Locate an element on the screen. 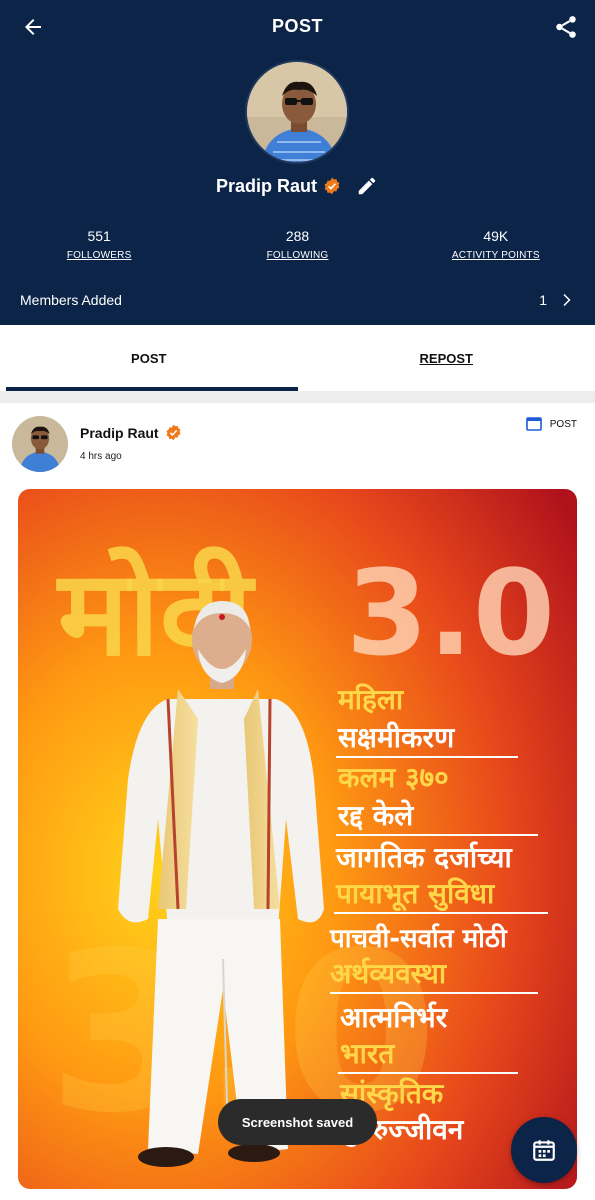 The image size is (595, 1200). post-type-badge: POST is located at coordinates (551, 424).